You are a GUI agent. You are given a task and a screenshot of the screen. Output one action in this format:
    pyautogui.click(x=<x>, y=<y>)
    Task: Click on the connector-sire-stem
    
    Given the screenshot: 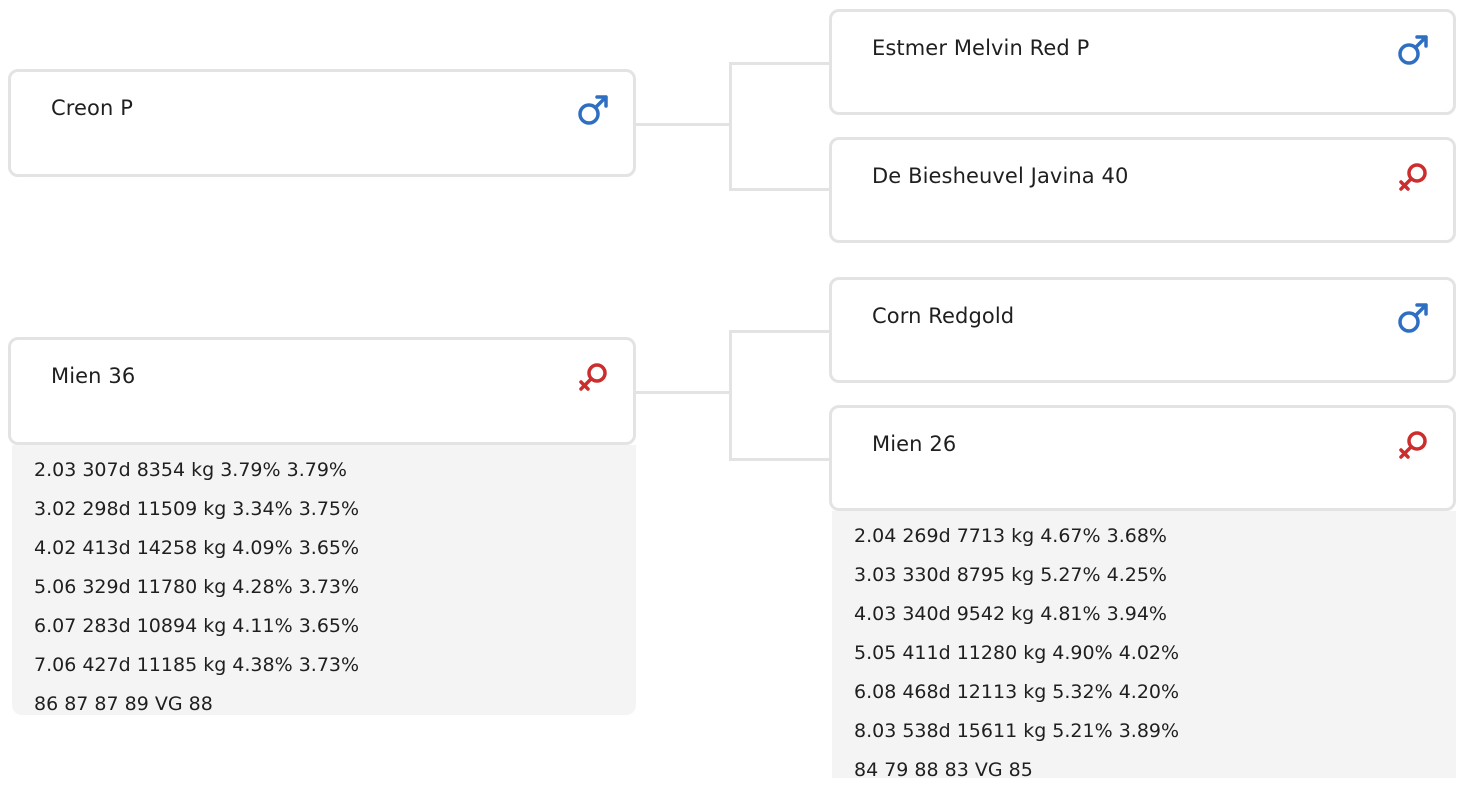 What is the action you would take?
    pyautogui.click(x=683, y=124)
    